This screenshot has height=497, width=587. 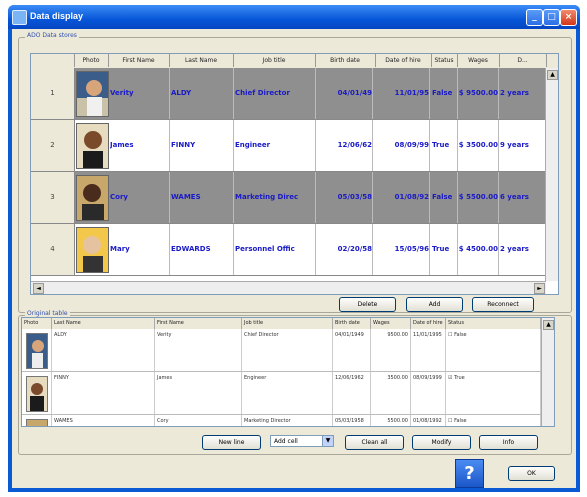 What do you see at coordinates (402, 249) in the screenshot?
I see `cell-date-of-hire: 15/05/96` at bounding box center [402, 249].